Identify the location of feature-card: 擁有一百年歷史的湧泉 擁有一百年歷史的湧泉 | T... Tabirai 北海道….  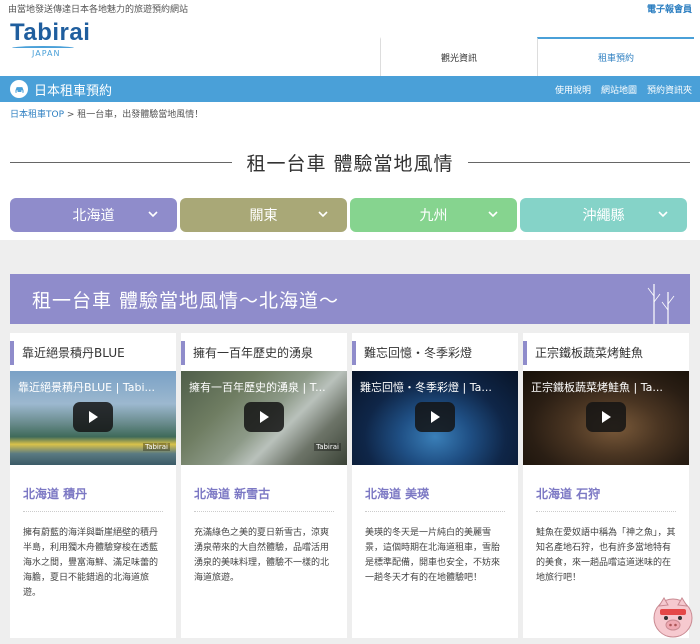
(264, 485).